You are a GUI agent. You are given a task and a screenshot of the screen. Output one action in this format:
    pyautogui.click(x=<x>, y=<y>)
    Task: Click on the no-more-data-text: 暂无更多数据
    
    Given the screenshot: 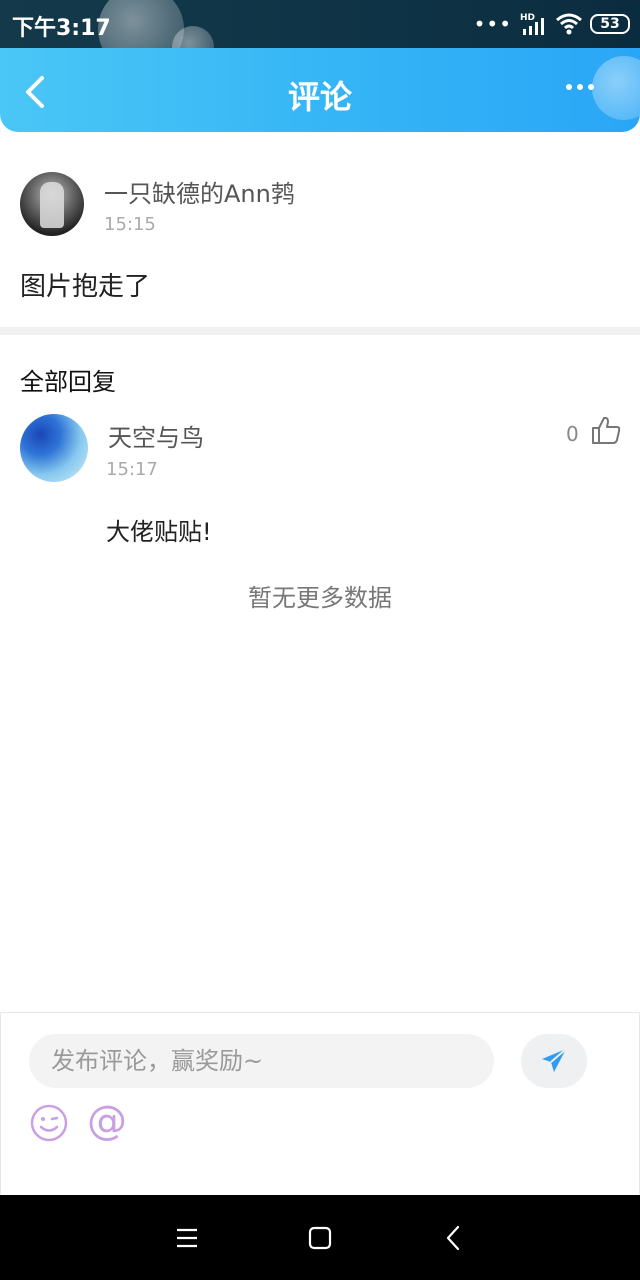 What is the action you would take?
    pyautogui.click(x=320, y=598)
    